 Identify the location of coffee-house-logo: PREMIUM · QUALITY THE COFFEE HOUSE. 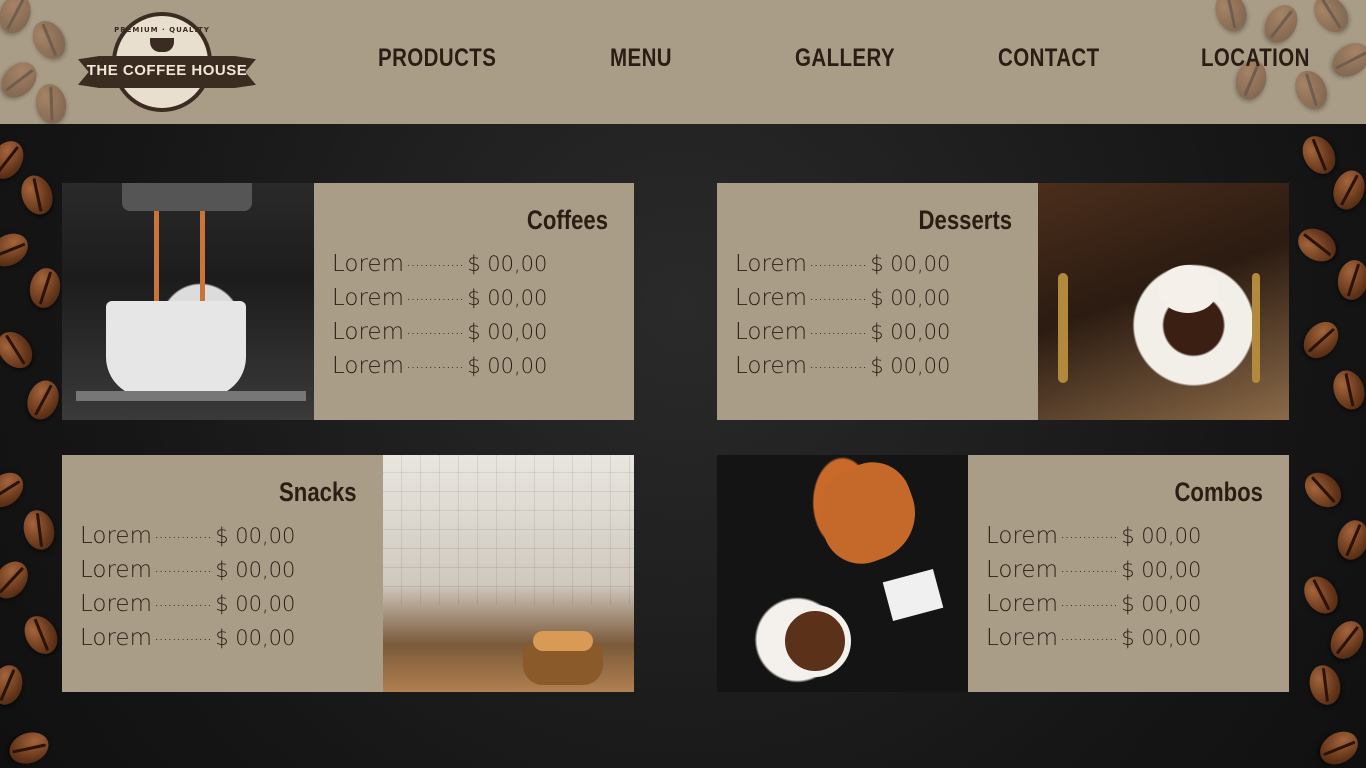
(167, 62).